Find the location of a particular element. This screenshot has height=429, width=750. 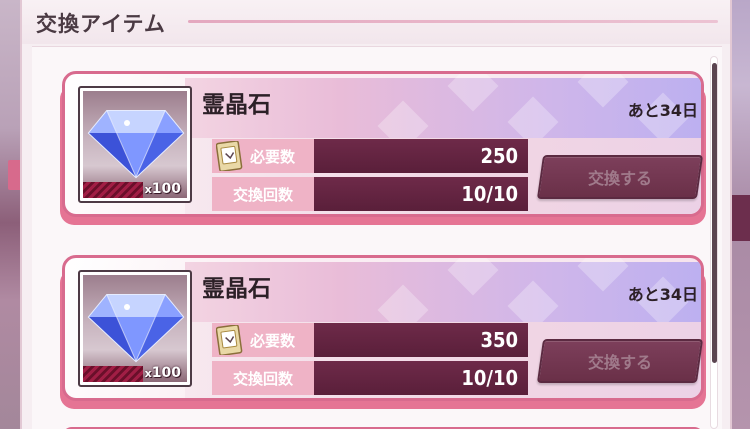

dialog-header: 交換アイテム is located at coordinates (376, 22).